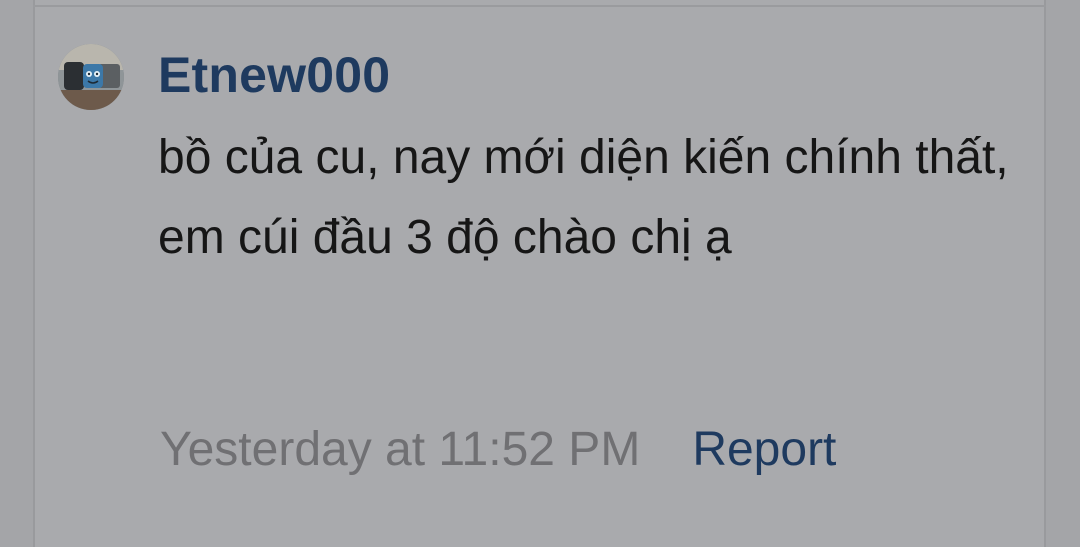 The image size is (1080, 547). Describe the element at coordinates (400, 450) in the screenshot. I see `comment-timestamp: Yesterday at 11:52 PM` at that location.